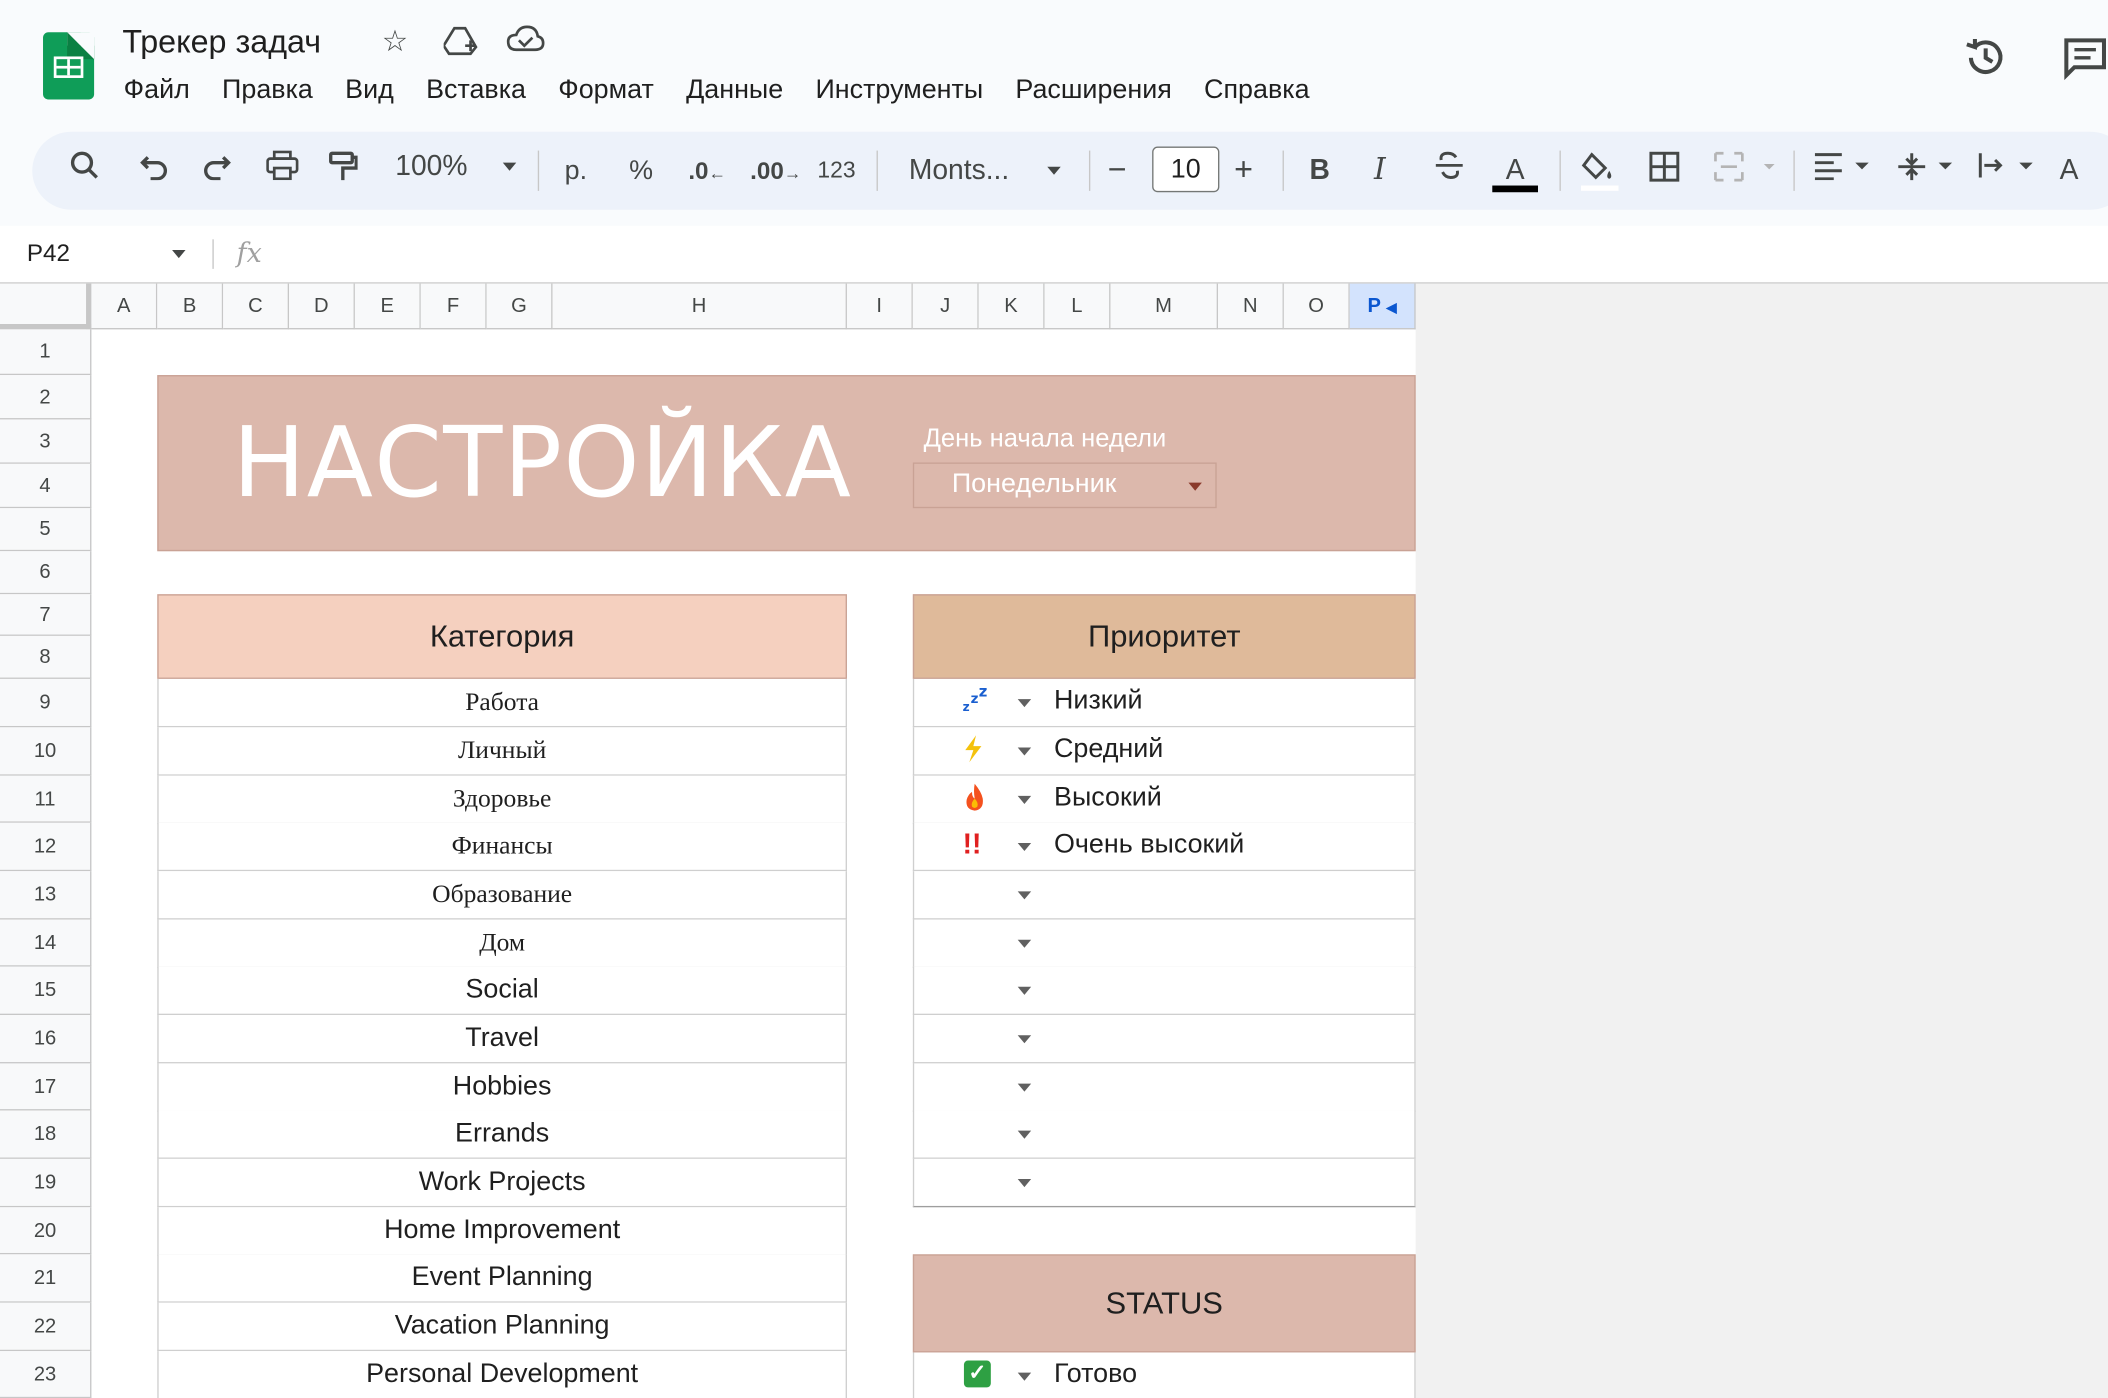 The image size is (2108, 1398). What do you see at coordinates (267, 90) in the screenshot?
I see `menu-edit: Правка` at bounding box center [267, 90].